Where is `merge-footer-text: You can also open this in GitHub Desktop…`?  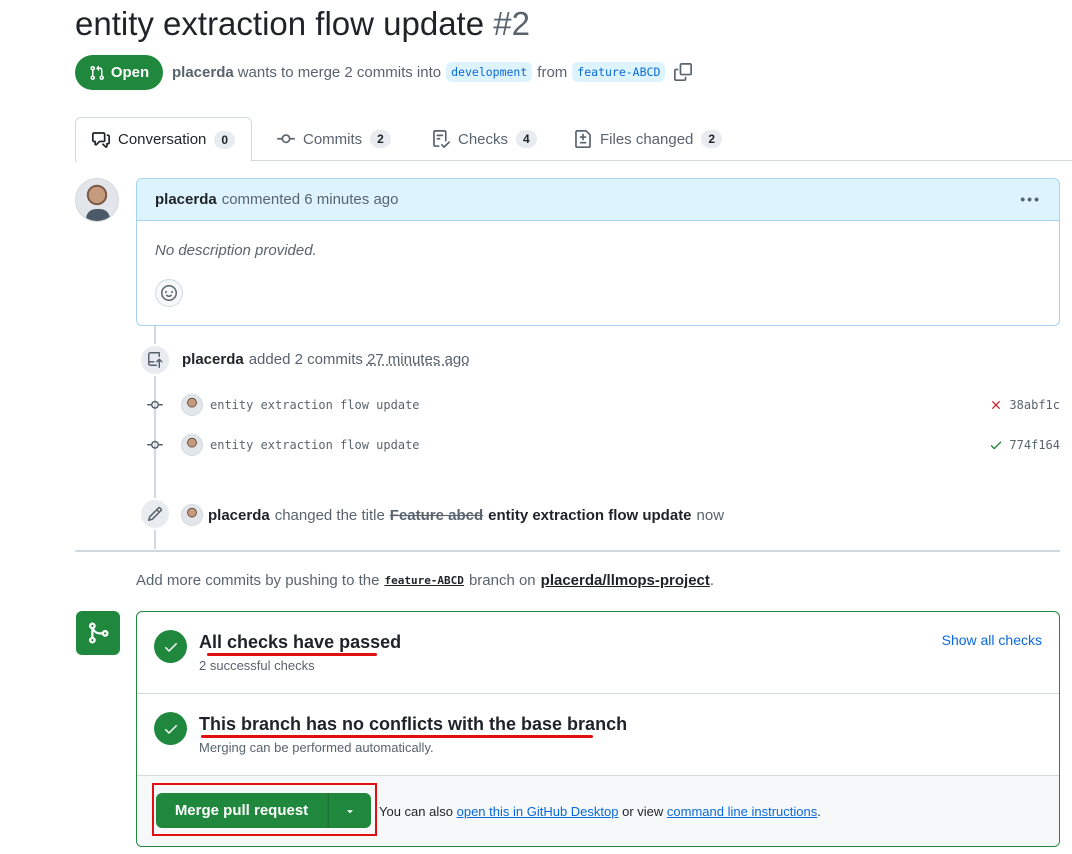
merge-footer-text: You can also open this in GitHub Desktop… is located at coordinates (600, 811).